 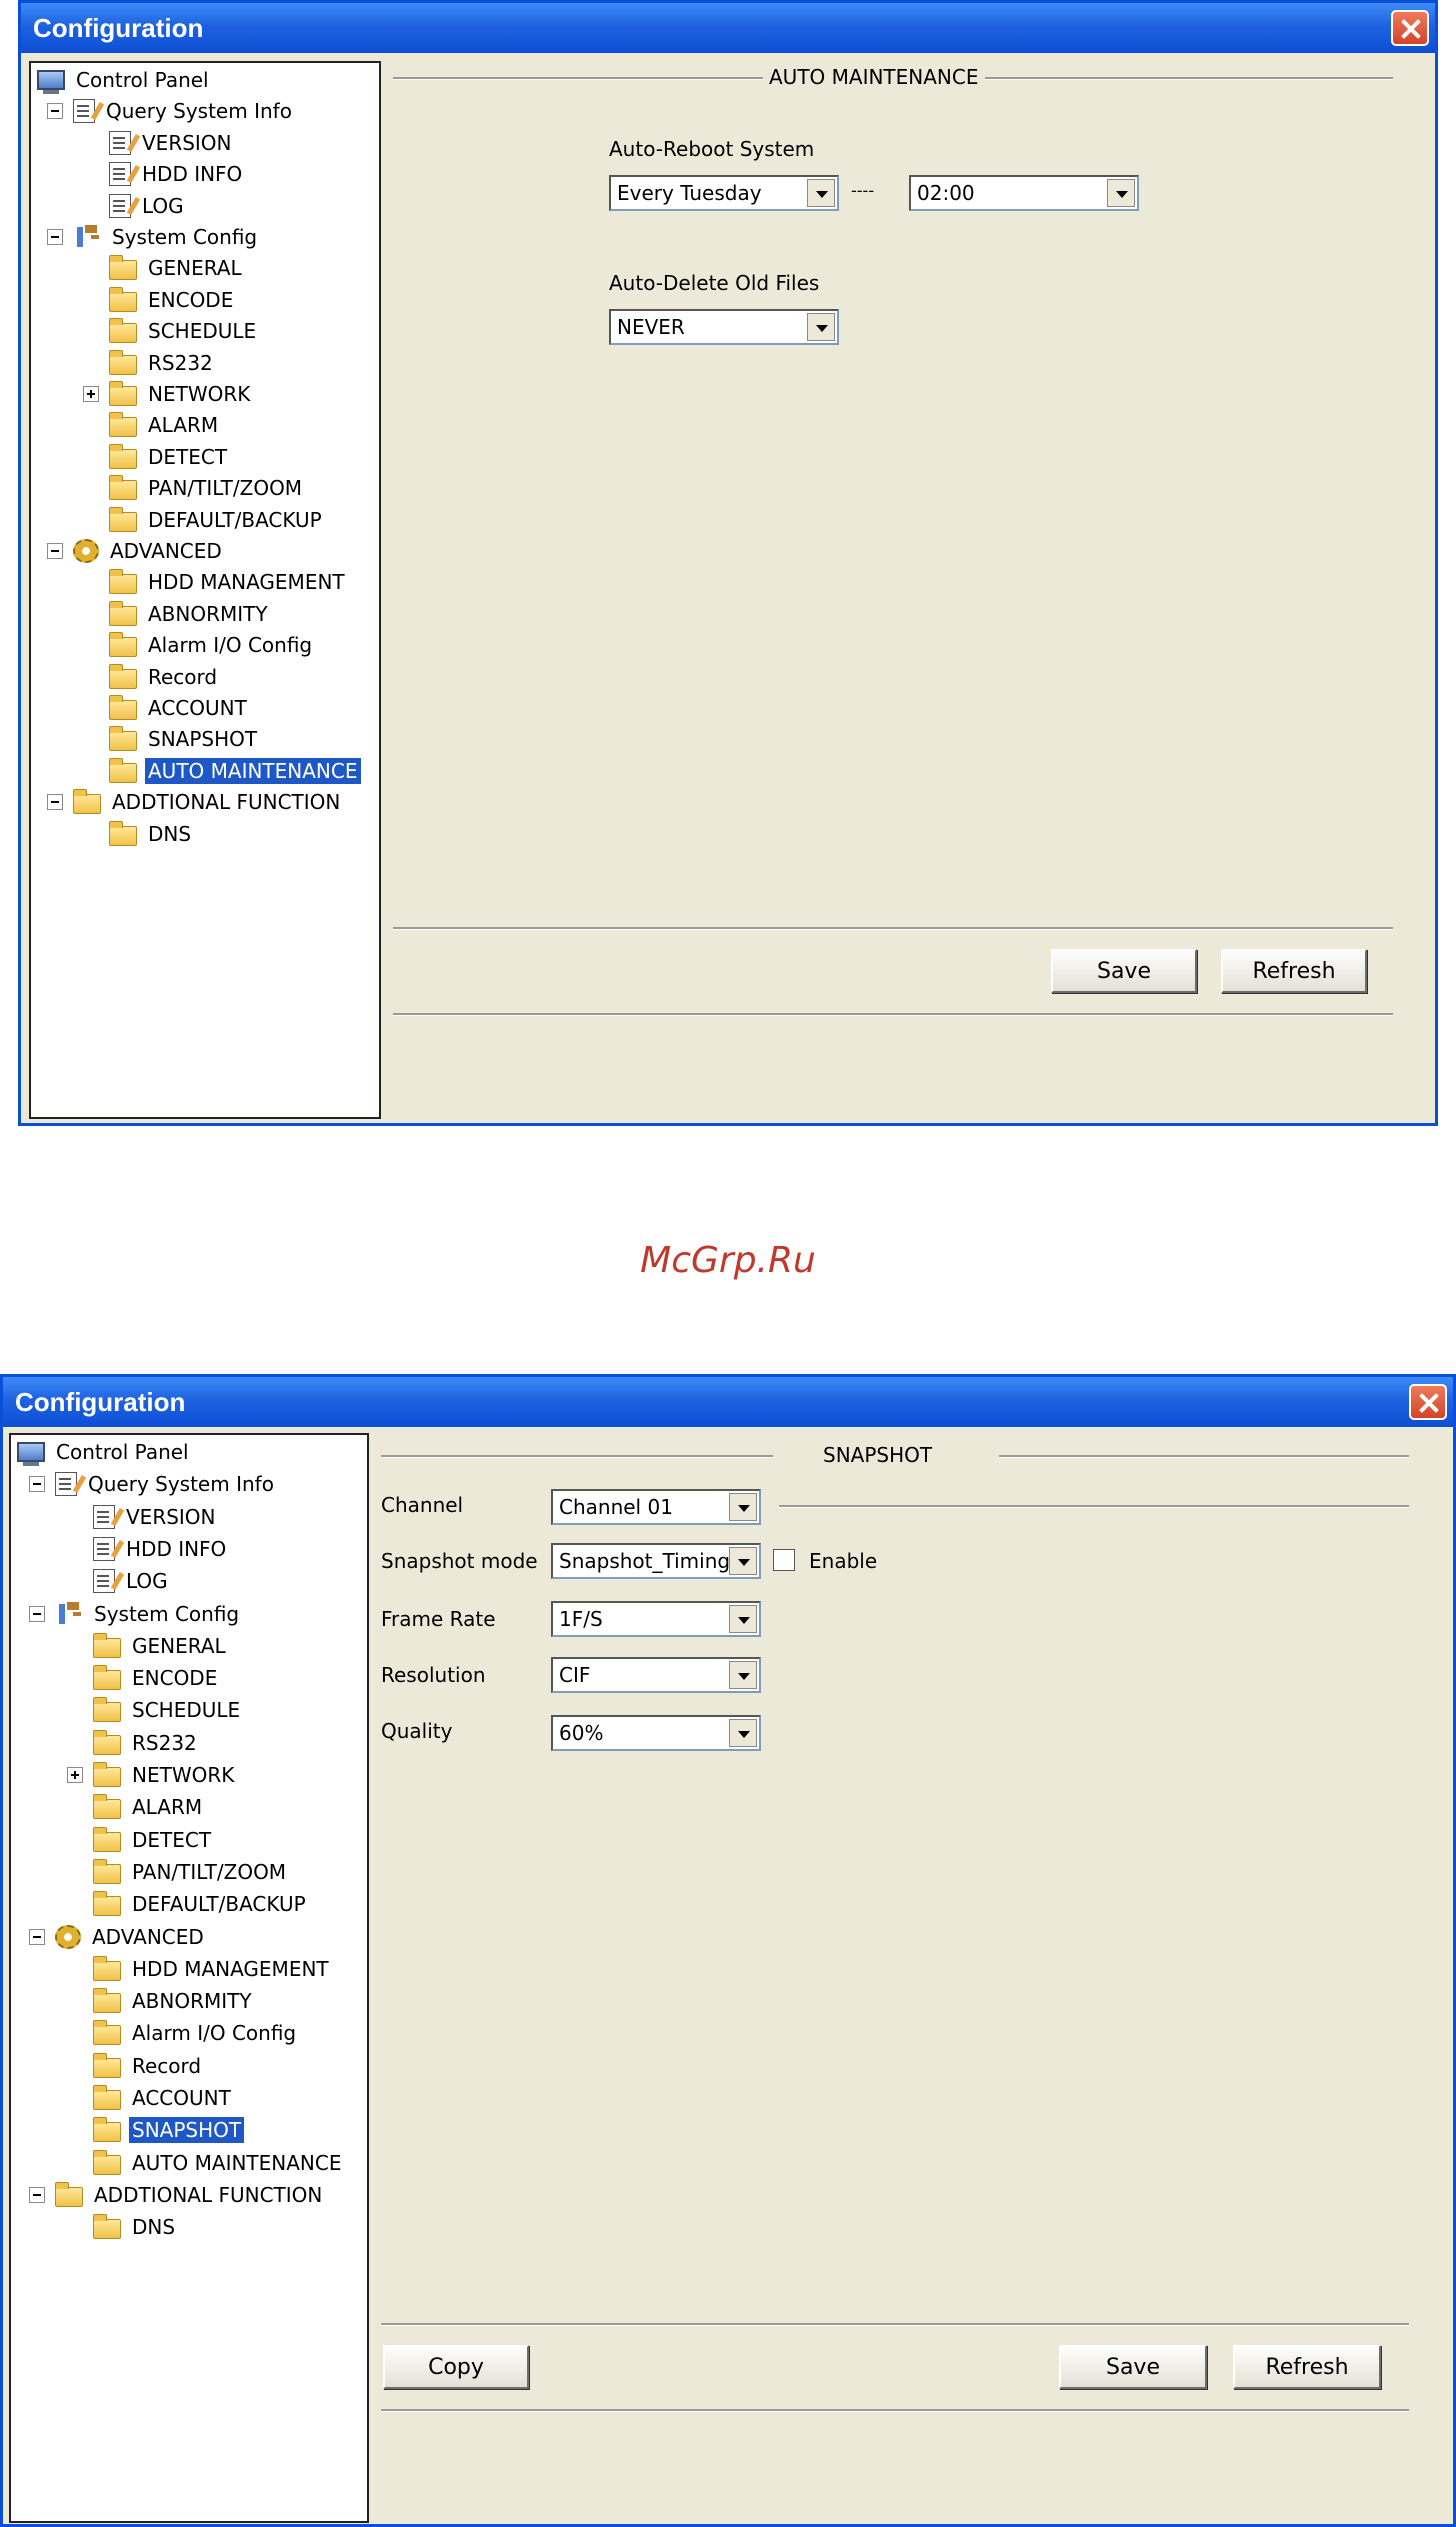 What do you see at coordinates (656, 1675) in the screenshot?
I see `resolution-select: CIF` at bounding box center [656, 1675].